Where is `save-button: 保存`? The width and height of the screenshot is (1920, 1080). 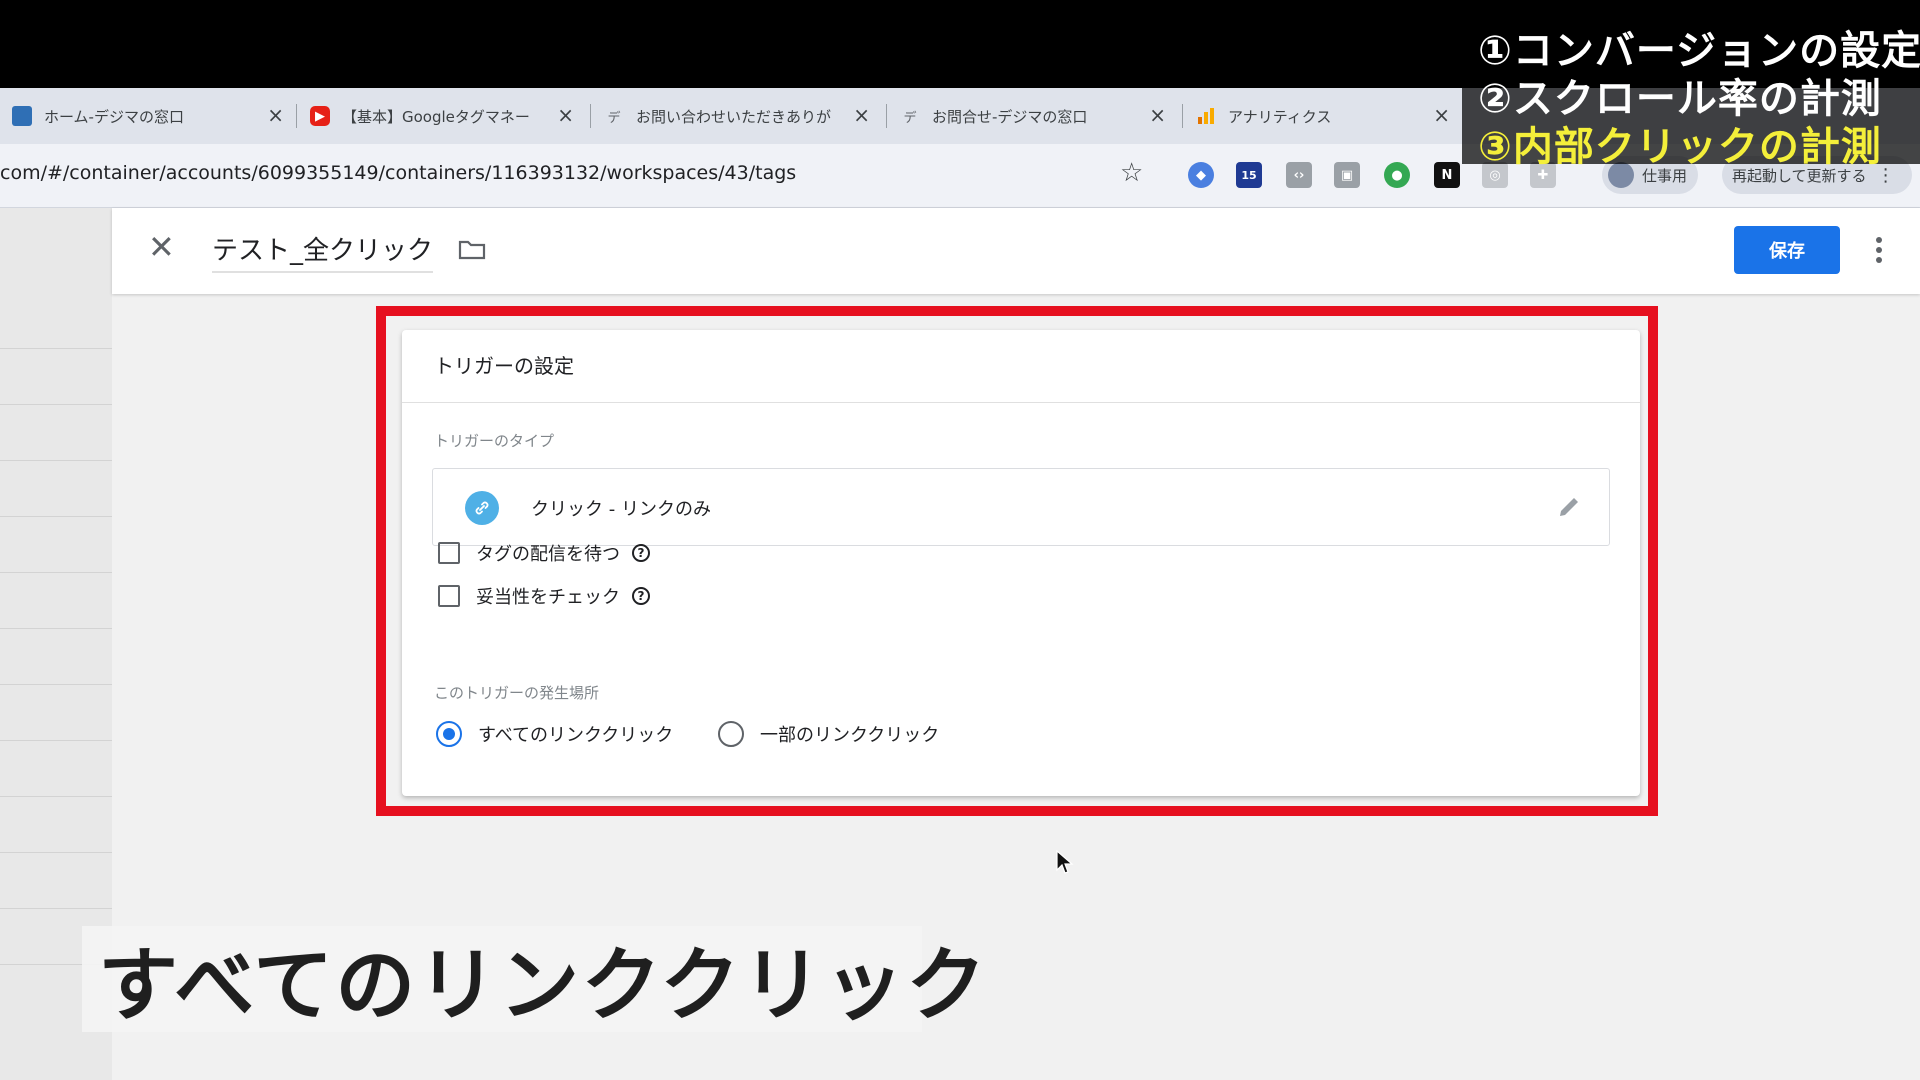 save-button: 保存 is located at coordinates (1787, 250).